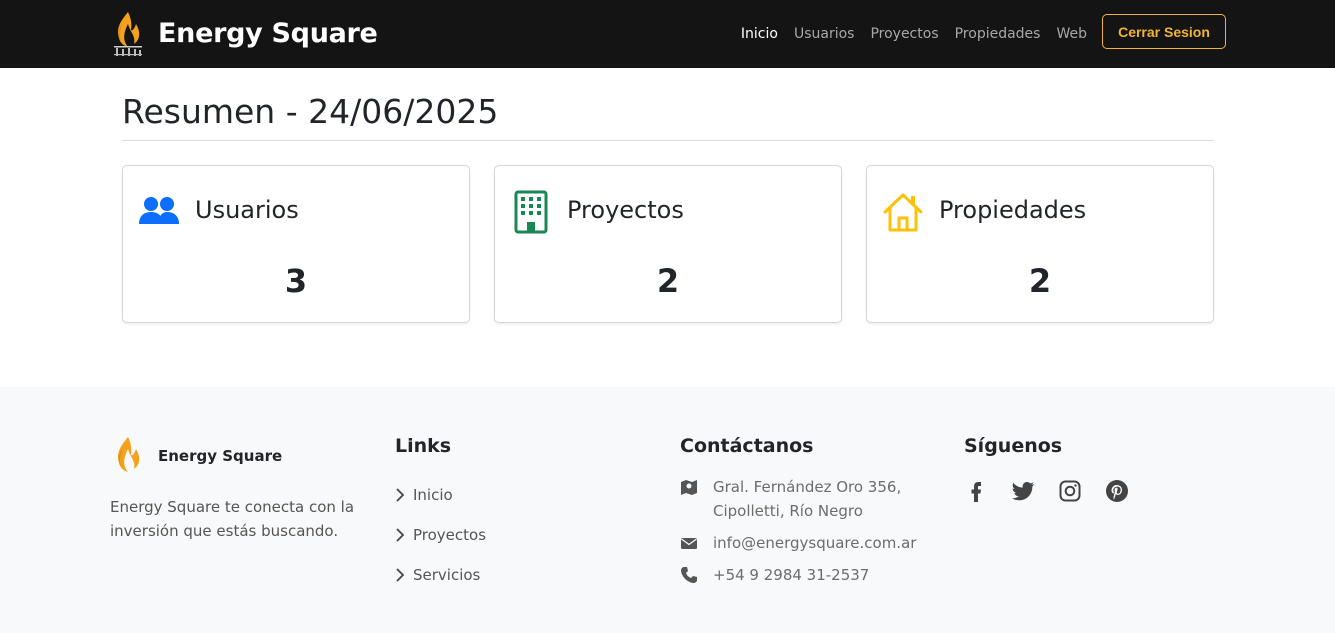 The height and width of the screenshot is (633, 1335). Describe the element at coordinates (220, 456) in the screenshot. I see `footer-brand-name: Energy Square` at that location.